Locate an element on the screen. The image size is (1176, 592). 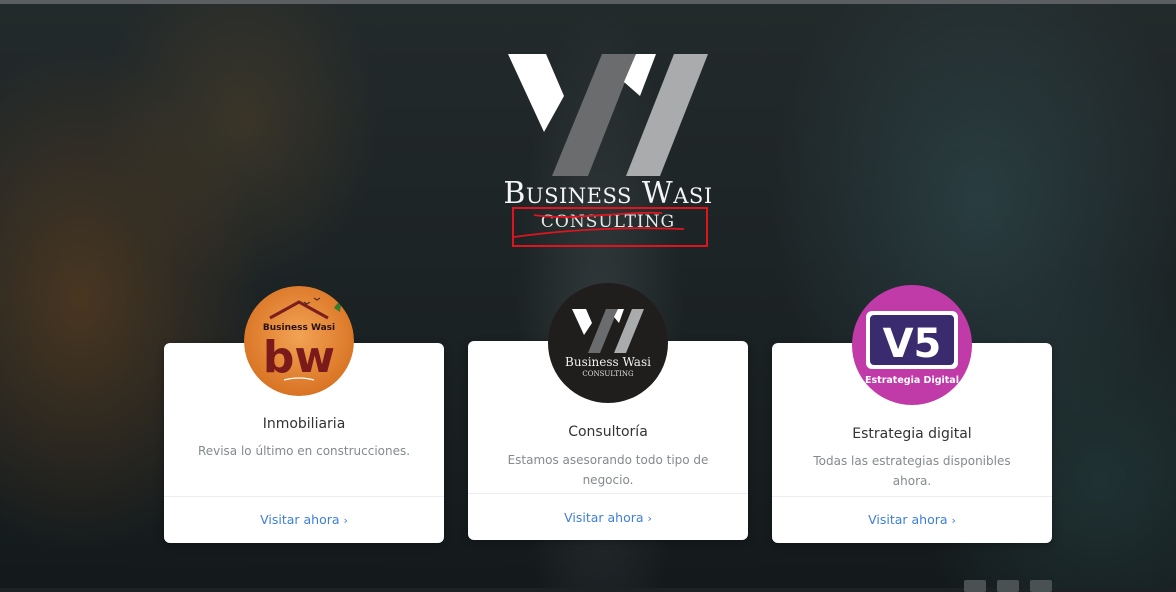
visit-link-consultoria: Visitar ahora › is located at coordinates (608, 517).